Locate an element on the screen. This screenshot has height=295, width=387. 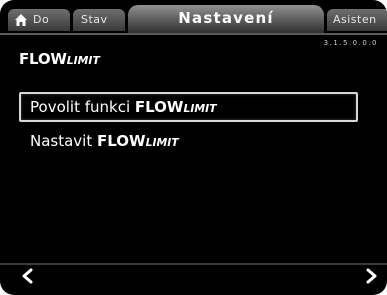
menu-item-label: Nastavit is located at coordinates (63, 141).